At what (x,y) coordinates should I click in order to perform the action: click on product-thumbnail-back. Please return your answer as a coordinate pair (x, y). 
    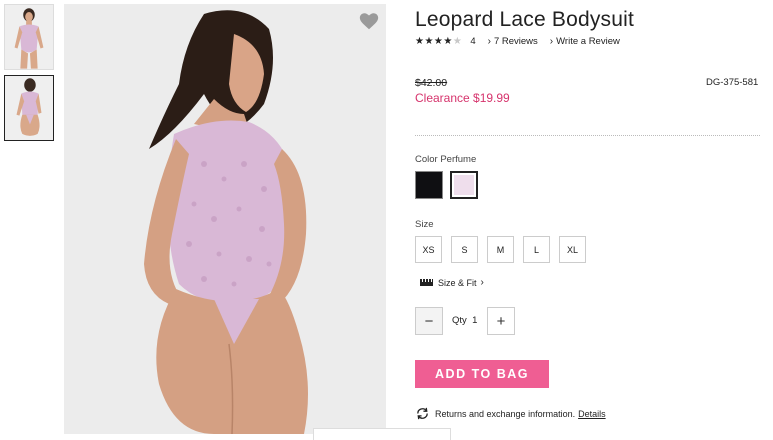
    Looking at the image, I should click on (29, 108).